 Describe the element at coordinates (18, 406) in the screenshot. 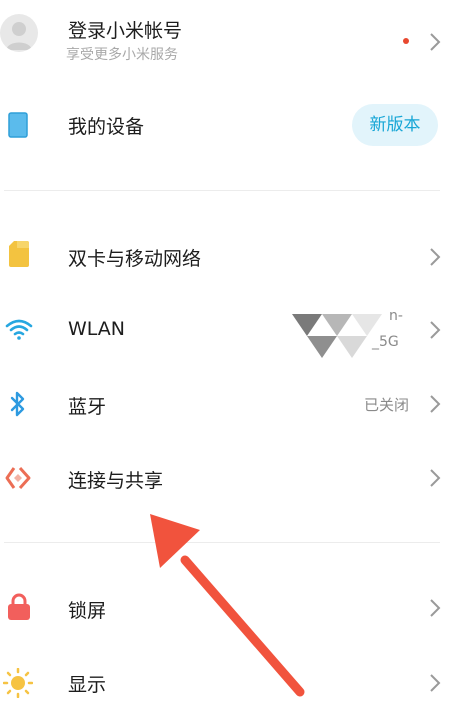

I see `bluetooth-icon` at that location.